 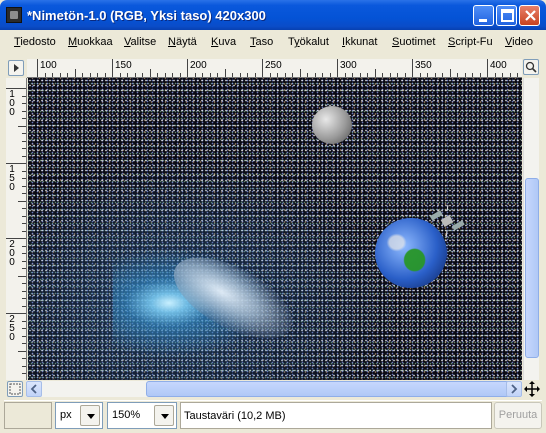 I want to click on minimize-button, so click(x=483, y=15).